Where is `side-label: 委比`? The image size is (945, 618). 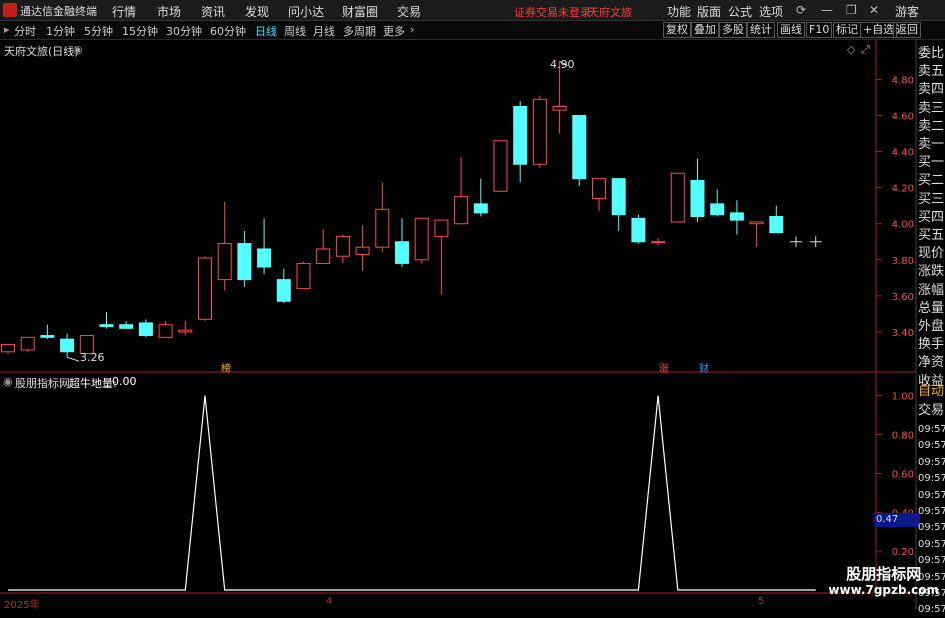
side-label: 委比 is located at coordinates (931, 53).